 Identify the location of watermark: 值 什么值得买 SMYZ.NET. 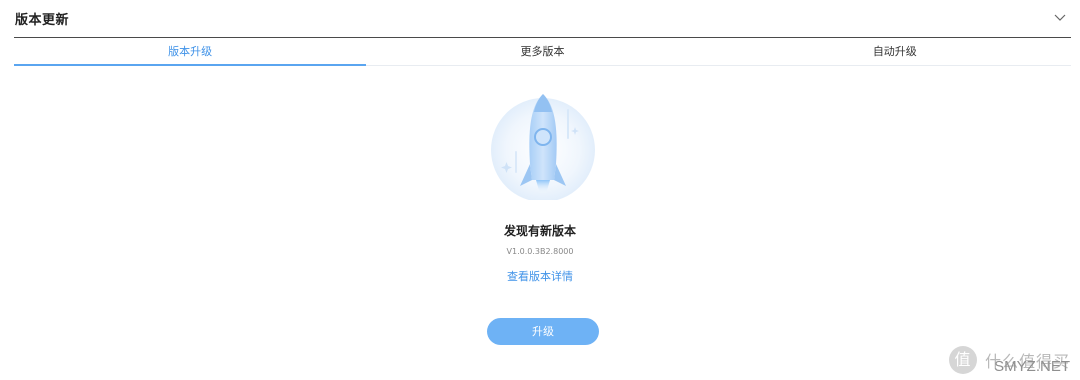
(1009, 360).